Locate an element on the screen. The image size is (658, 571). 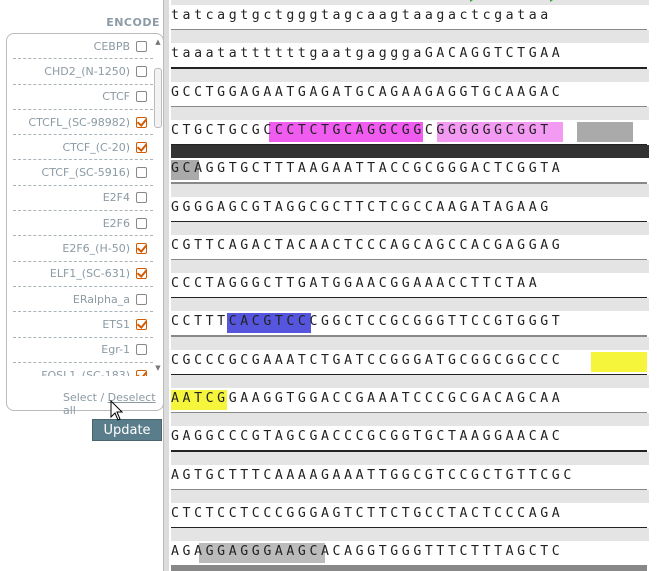
track-label: CTCF is located at coordinates (116, 97).